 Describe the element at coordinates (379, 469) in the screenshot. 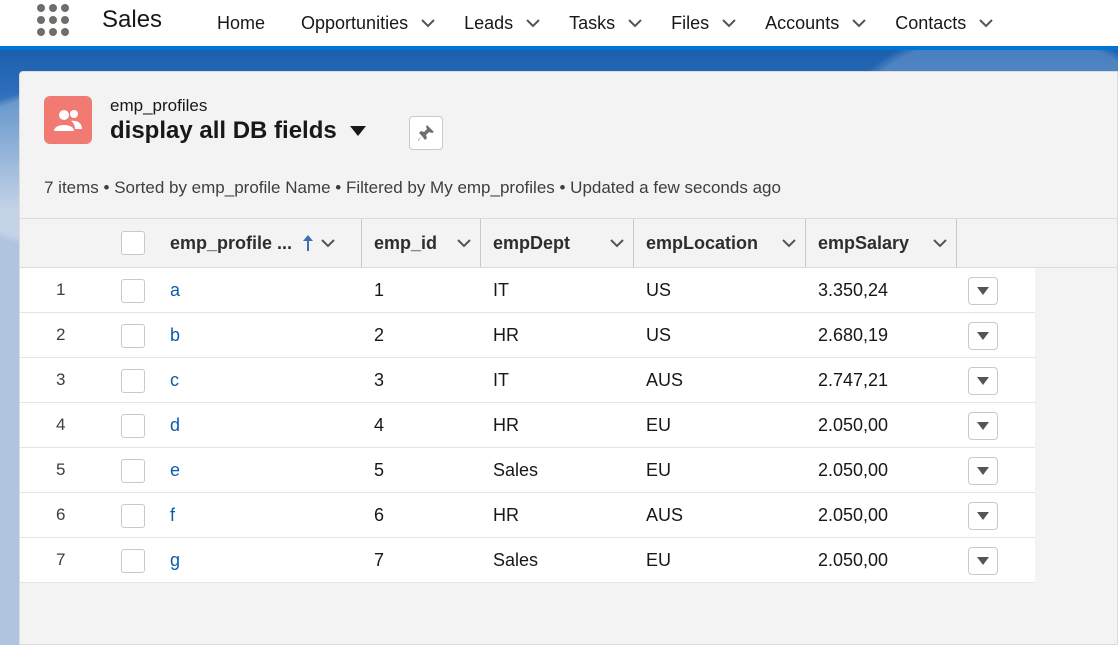

I see `emp-id-cell: 5` at that location.